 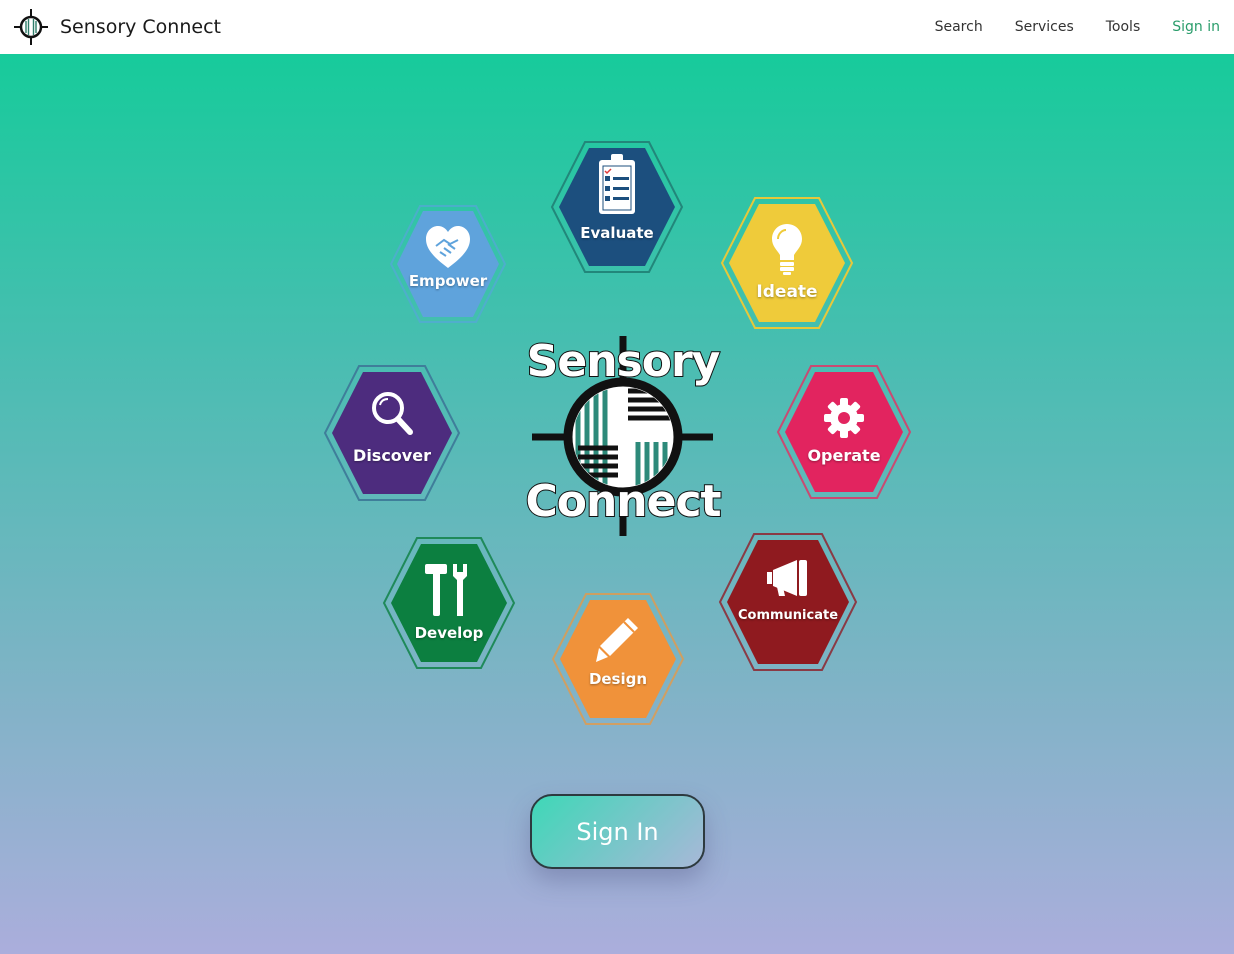 I want to click on signin-button: Sign In, so click(x=617, y=831).